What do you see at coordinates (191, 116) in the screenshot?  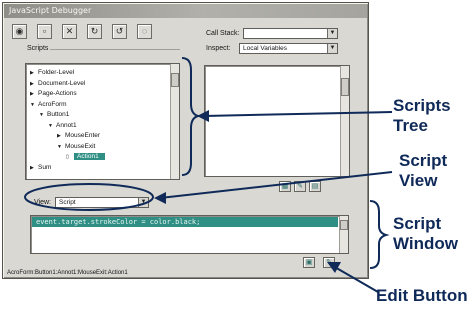 I see `scripts-tree-brace` at bounding box center [191, 116].